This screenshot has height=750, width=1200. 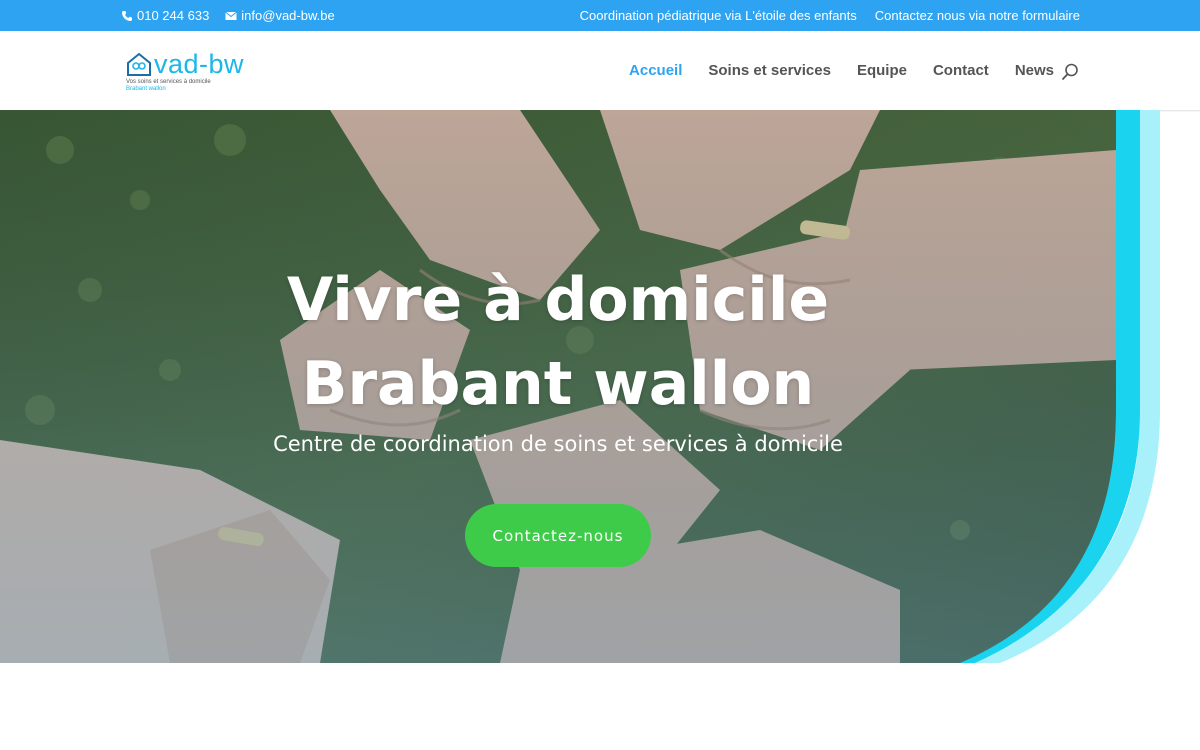 What do you see at coordinates (558, 300) in the screenshot?
I see `hero-title-line-1: Vivre à domicile` at bounding box center [558, 300].